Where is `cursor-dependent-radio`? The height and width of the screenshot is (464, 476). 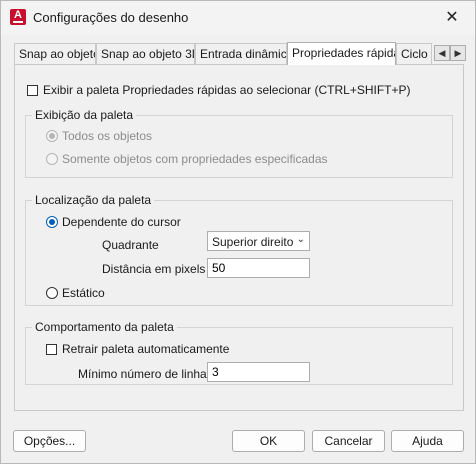
cursor-dependent-radio is located at coordinates (52, 222).